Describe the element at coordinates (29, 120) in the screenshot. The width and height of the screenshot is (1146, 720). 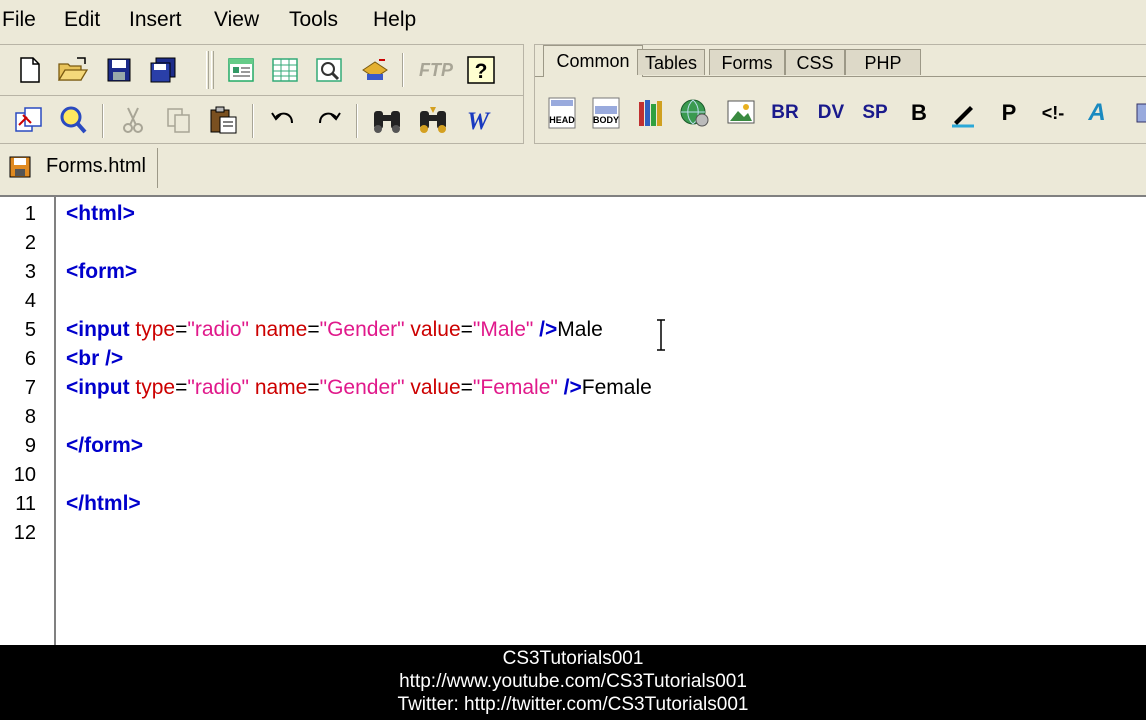
I see `compare-icon` at that location.